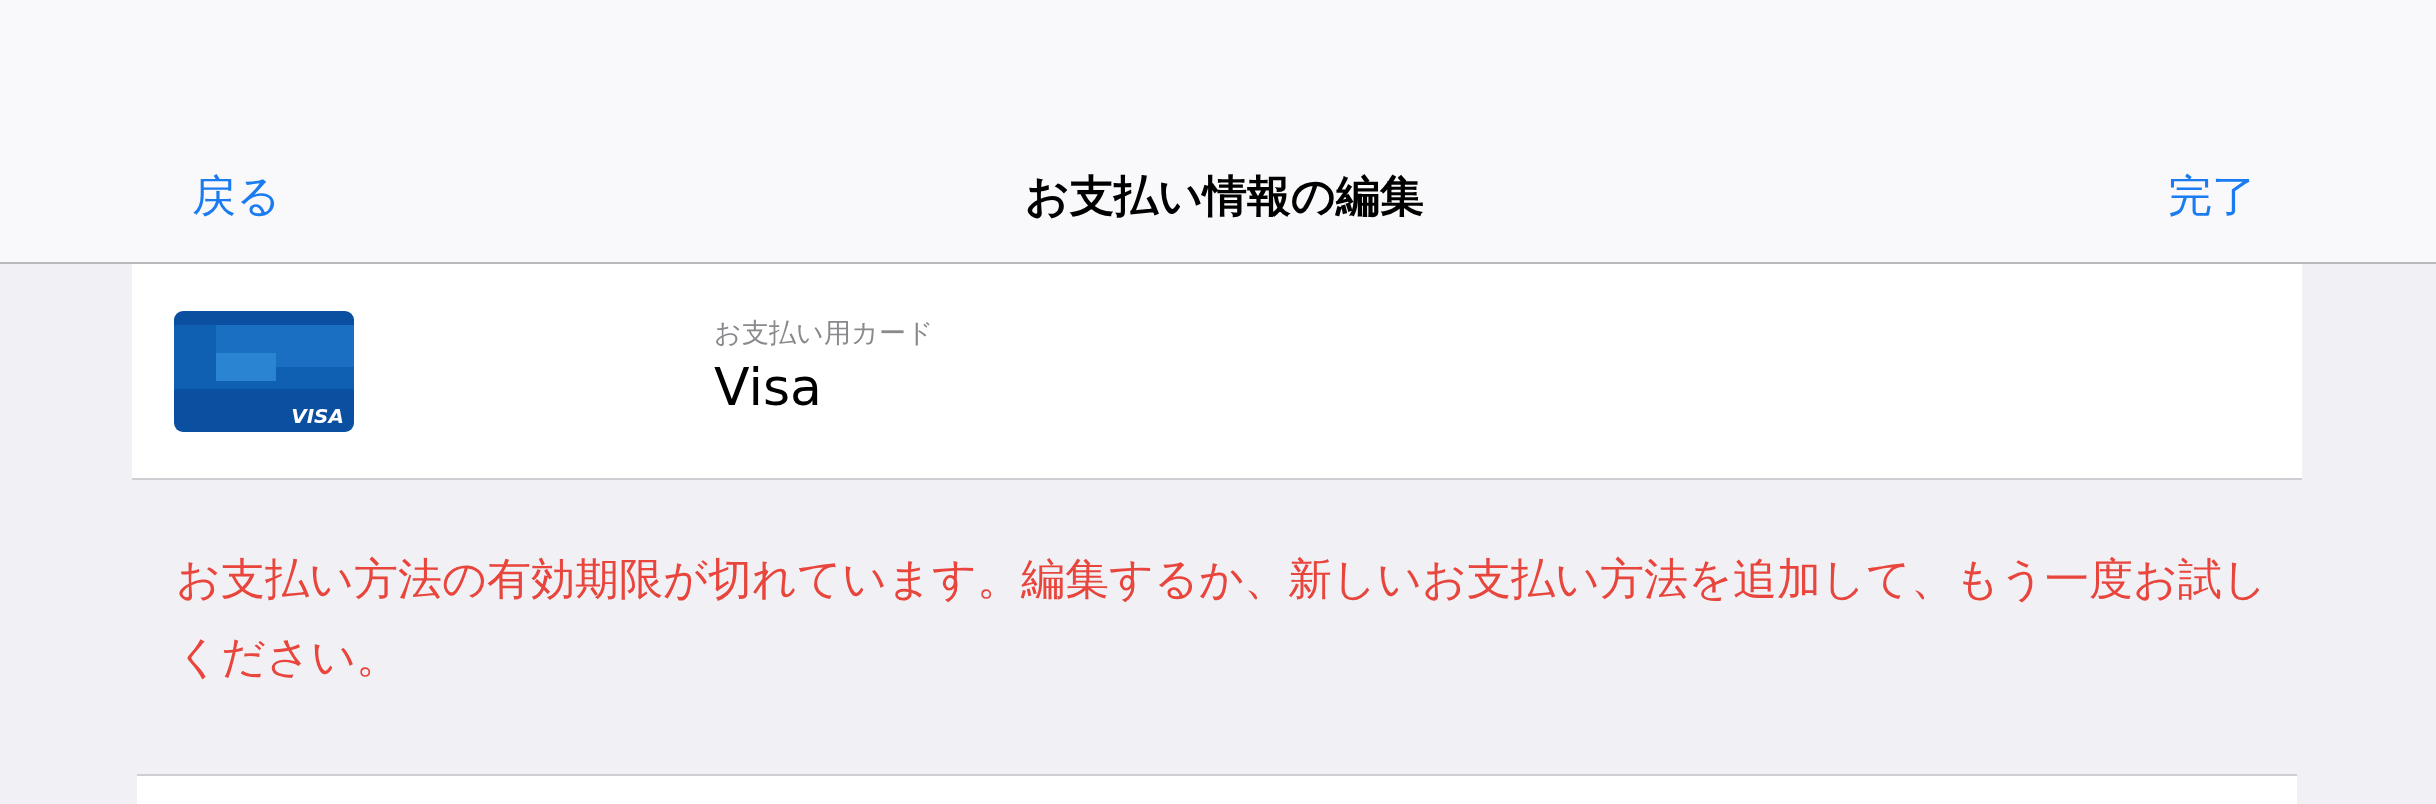  What do you see at coordinates (768, 387) in the screenshot?
I see `card-name: Visa` at bounding box center [768, 387].